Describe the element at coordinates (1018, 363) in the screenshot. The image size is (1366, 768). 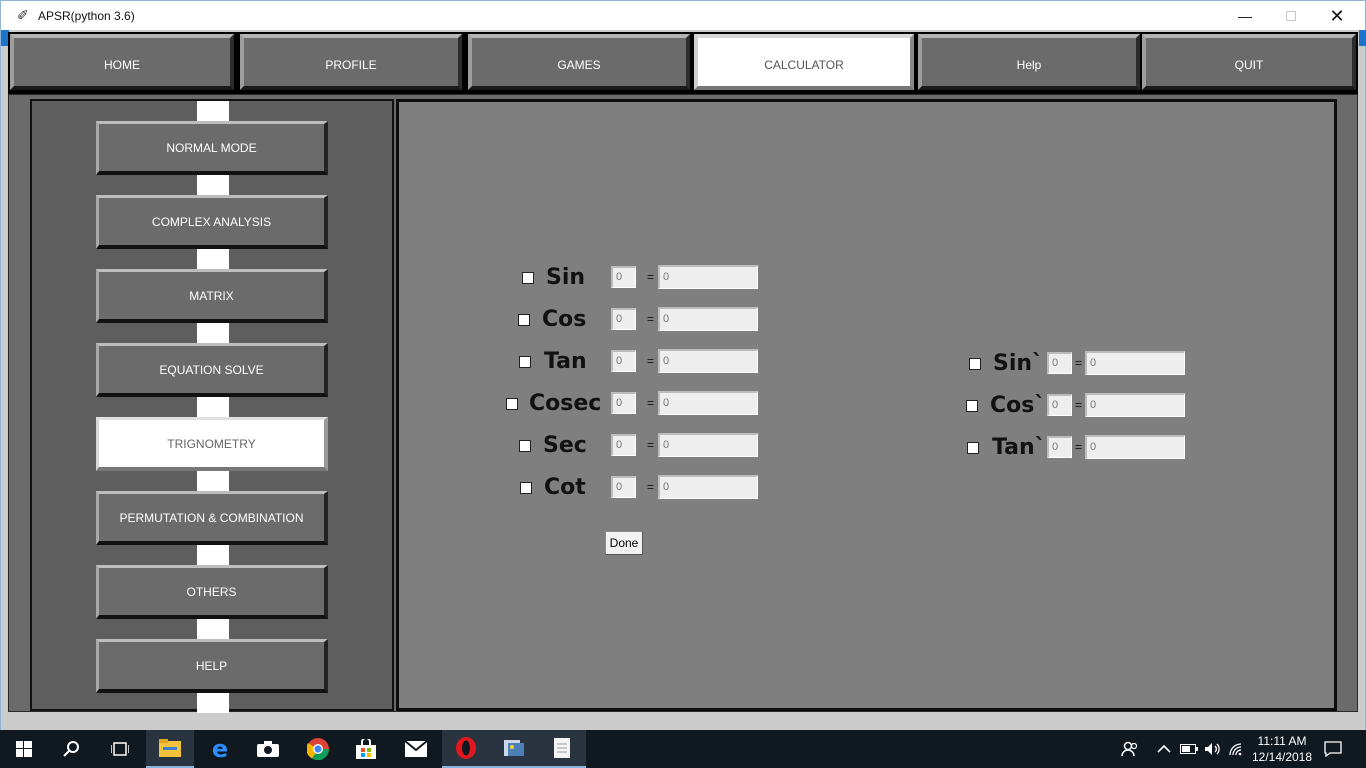
I see `function-label: Sin`` at that location.